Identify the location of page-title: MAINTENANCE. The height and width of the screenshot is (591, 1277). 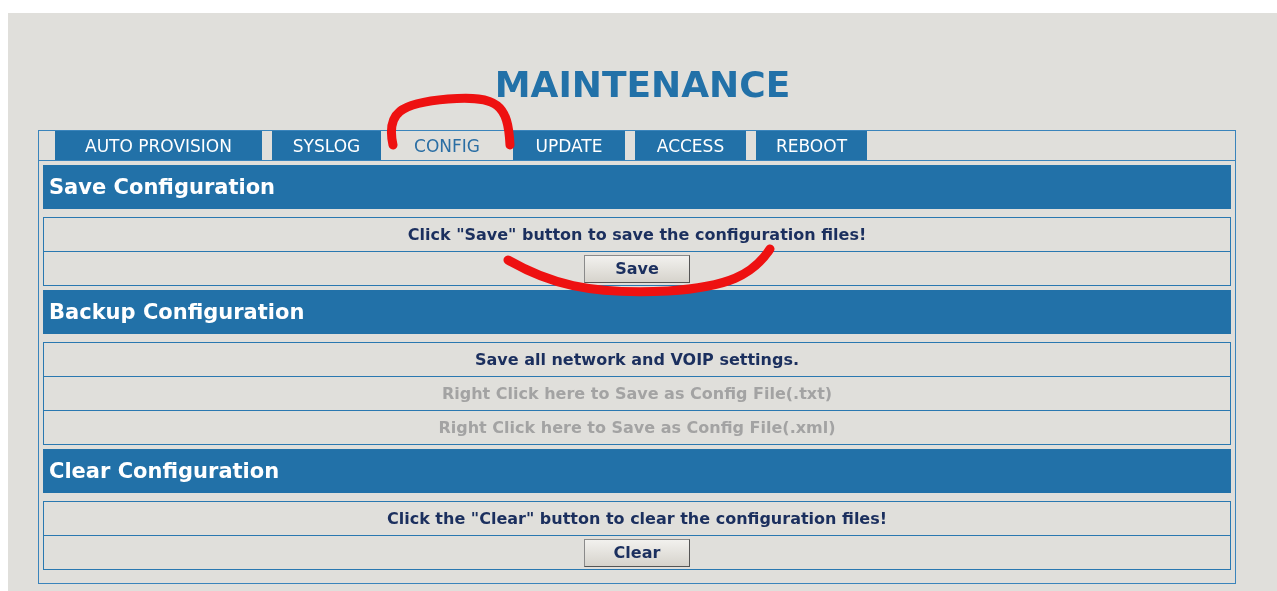
(642, 84).